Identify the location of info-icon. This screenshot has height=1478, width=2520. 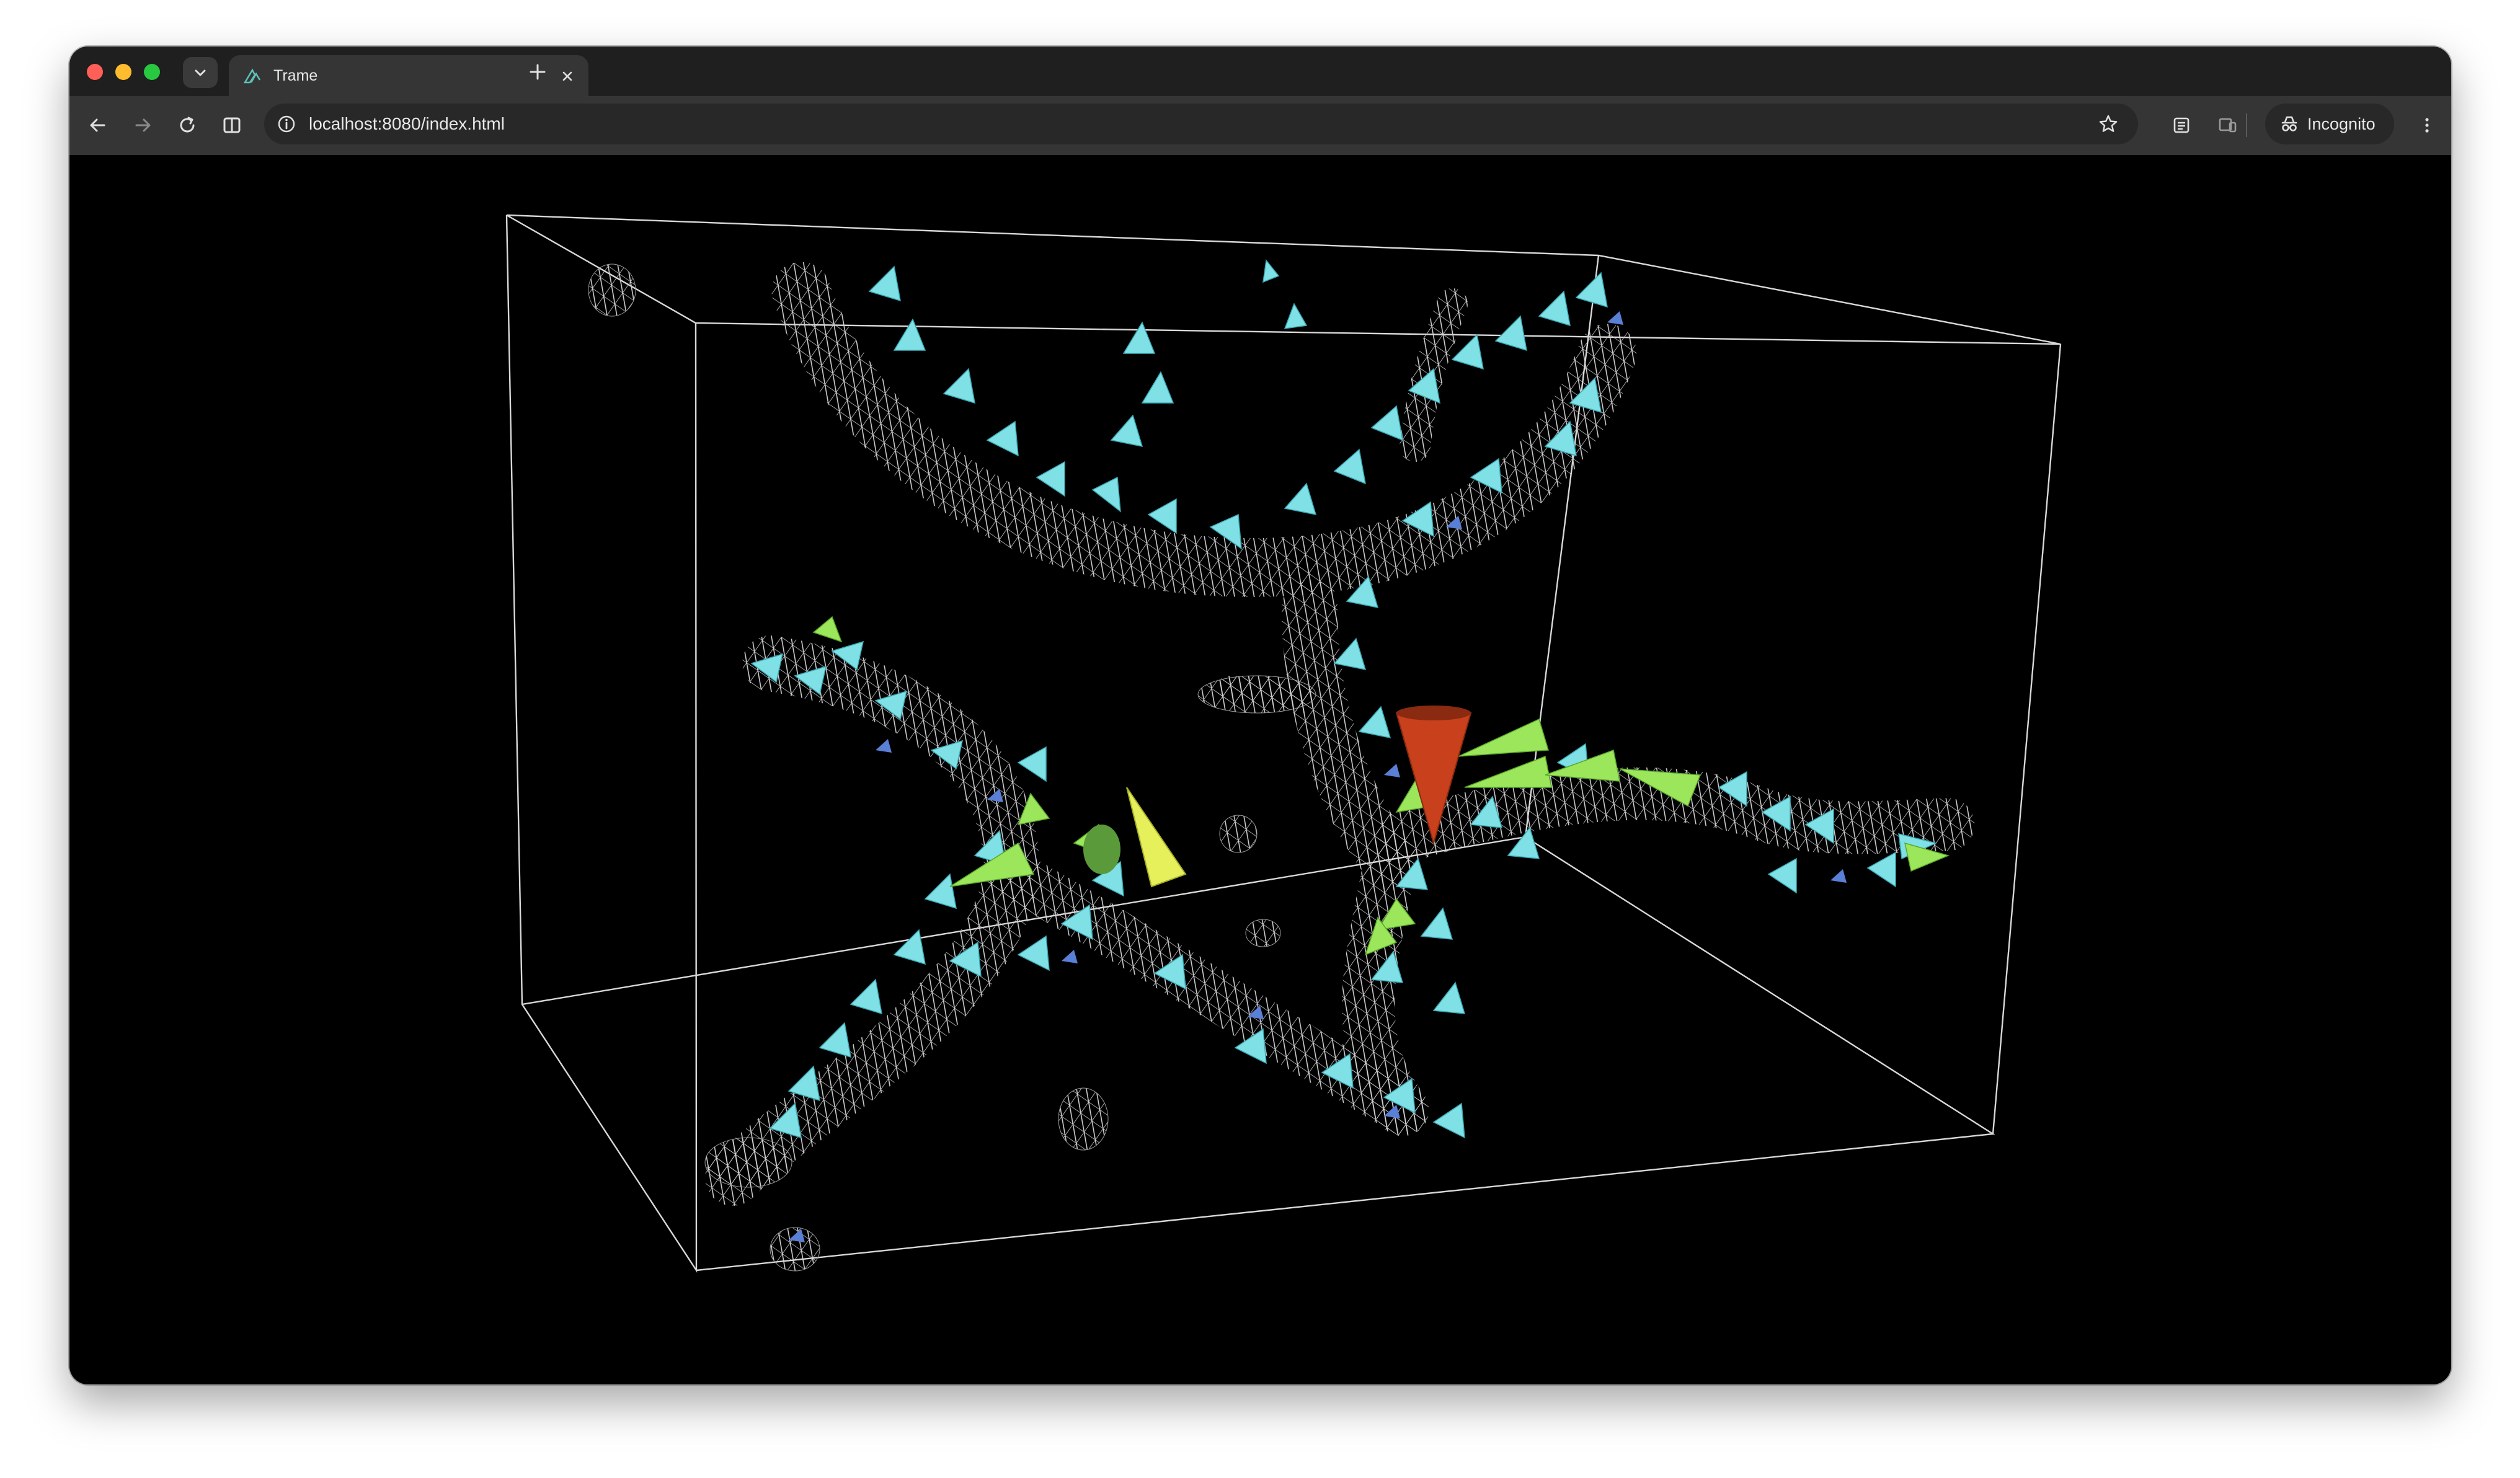
(286, 124).